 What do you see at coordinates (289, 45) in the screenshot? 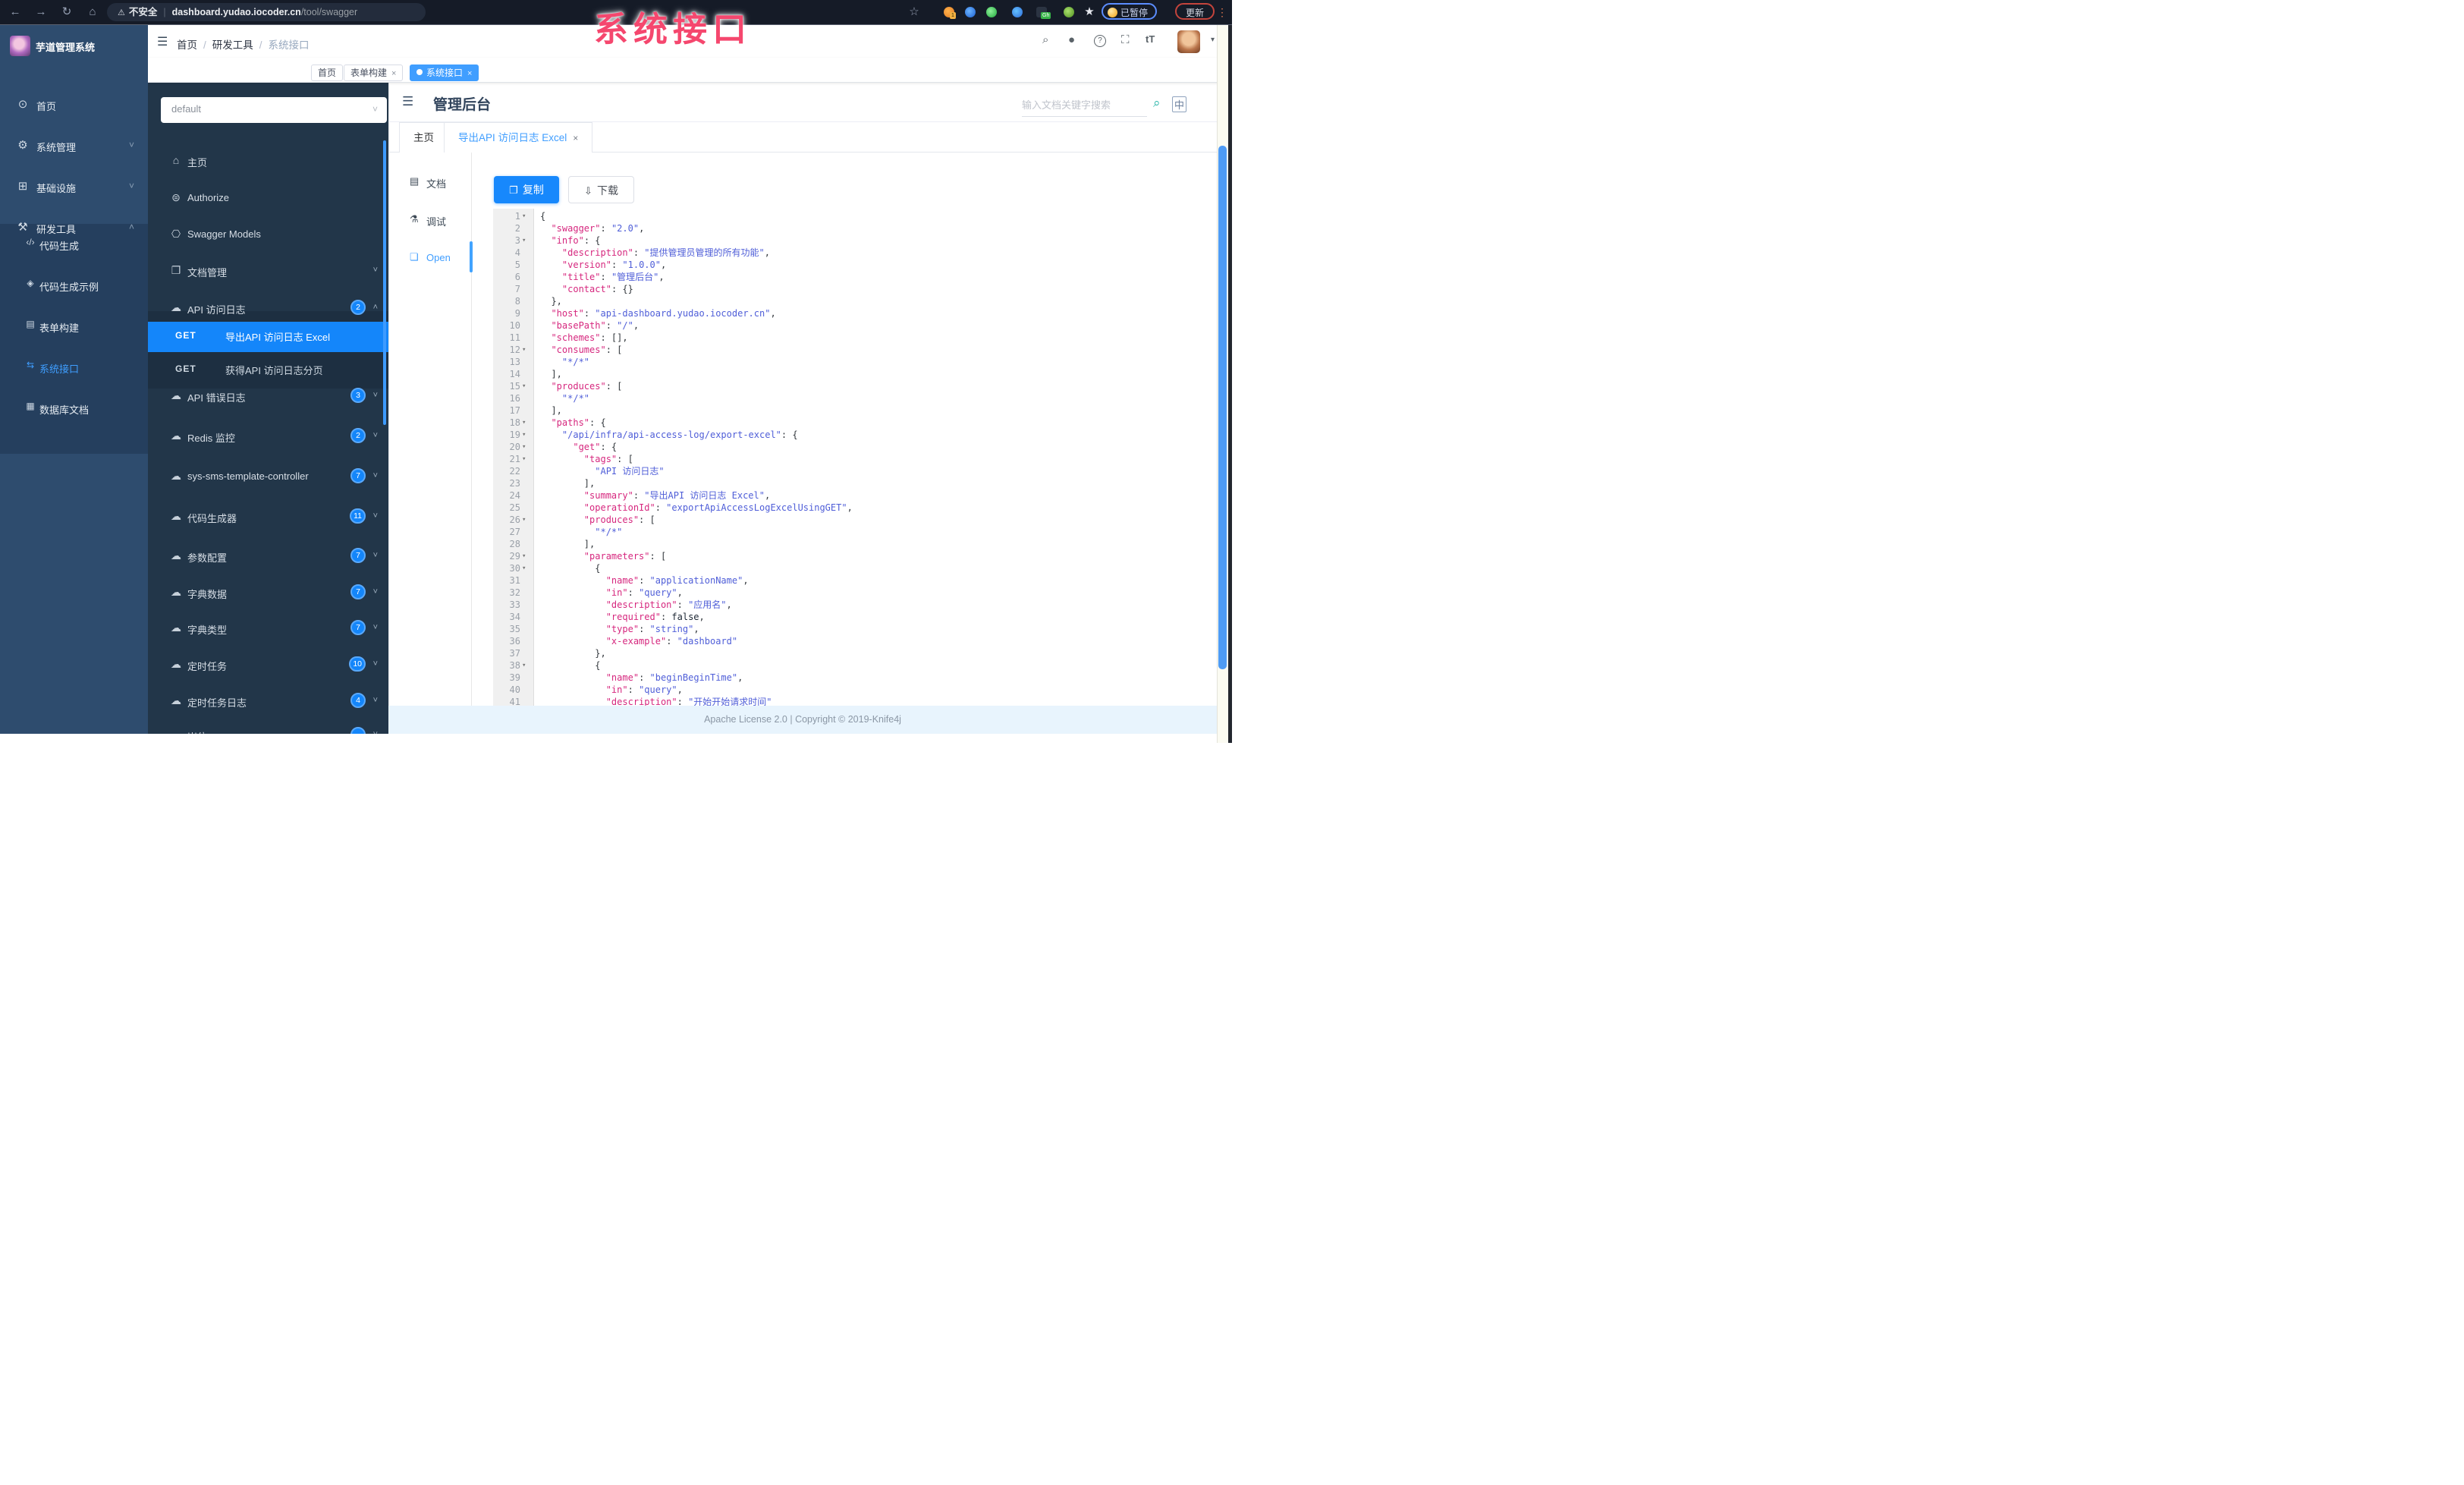
I see `breadcrumb-item: 系统接口` at bounding box center [289, 45].